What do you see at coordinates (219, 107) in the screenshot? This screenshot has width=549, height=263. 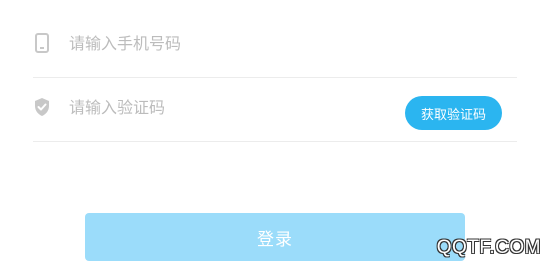 I see `verification-code-input` at bounding box center [219, 107].